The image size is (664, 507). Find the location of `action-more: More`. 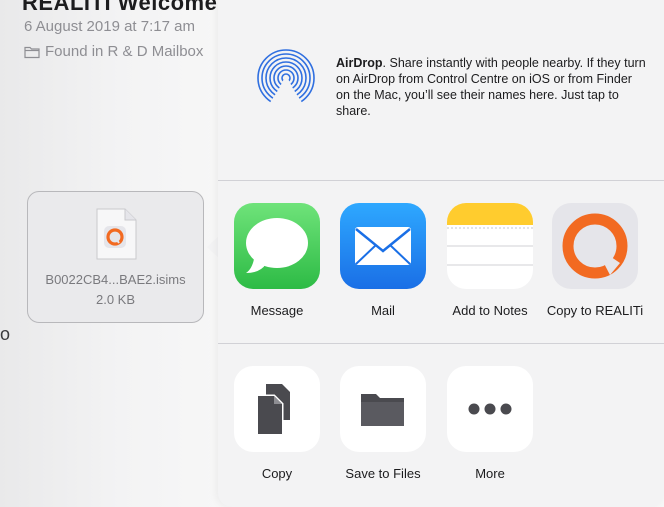

action-more: More is located at coordinates (490, 423).